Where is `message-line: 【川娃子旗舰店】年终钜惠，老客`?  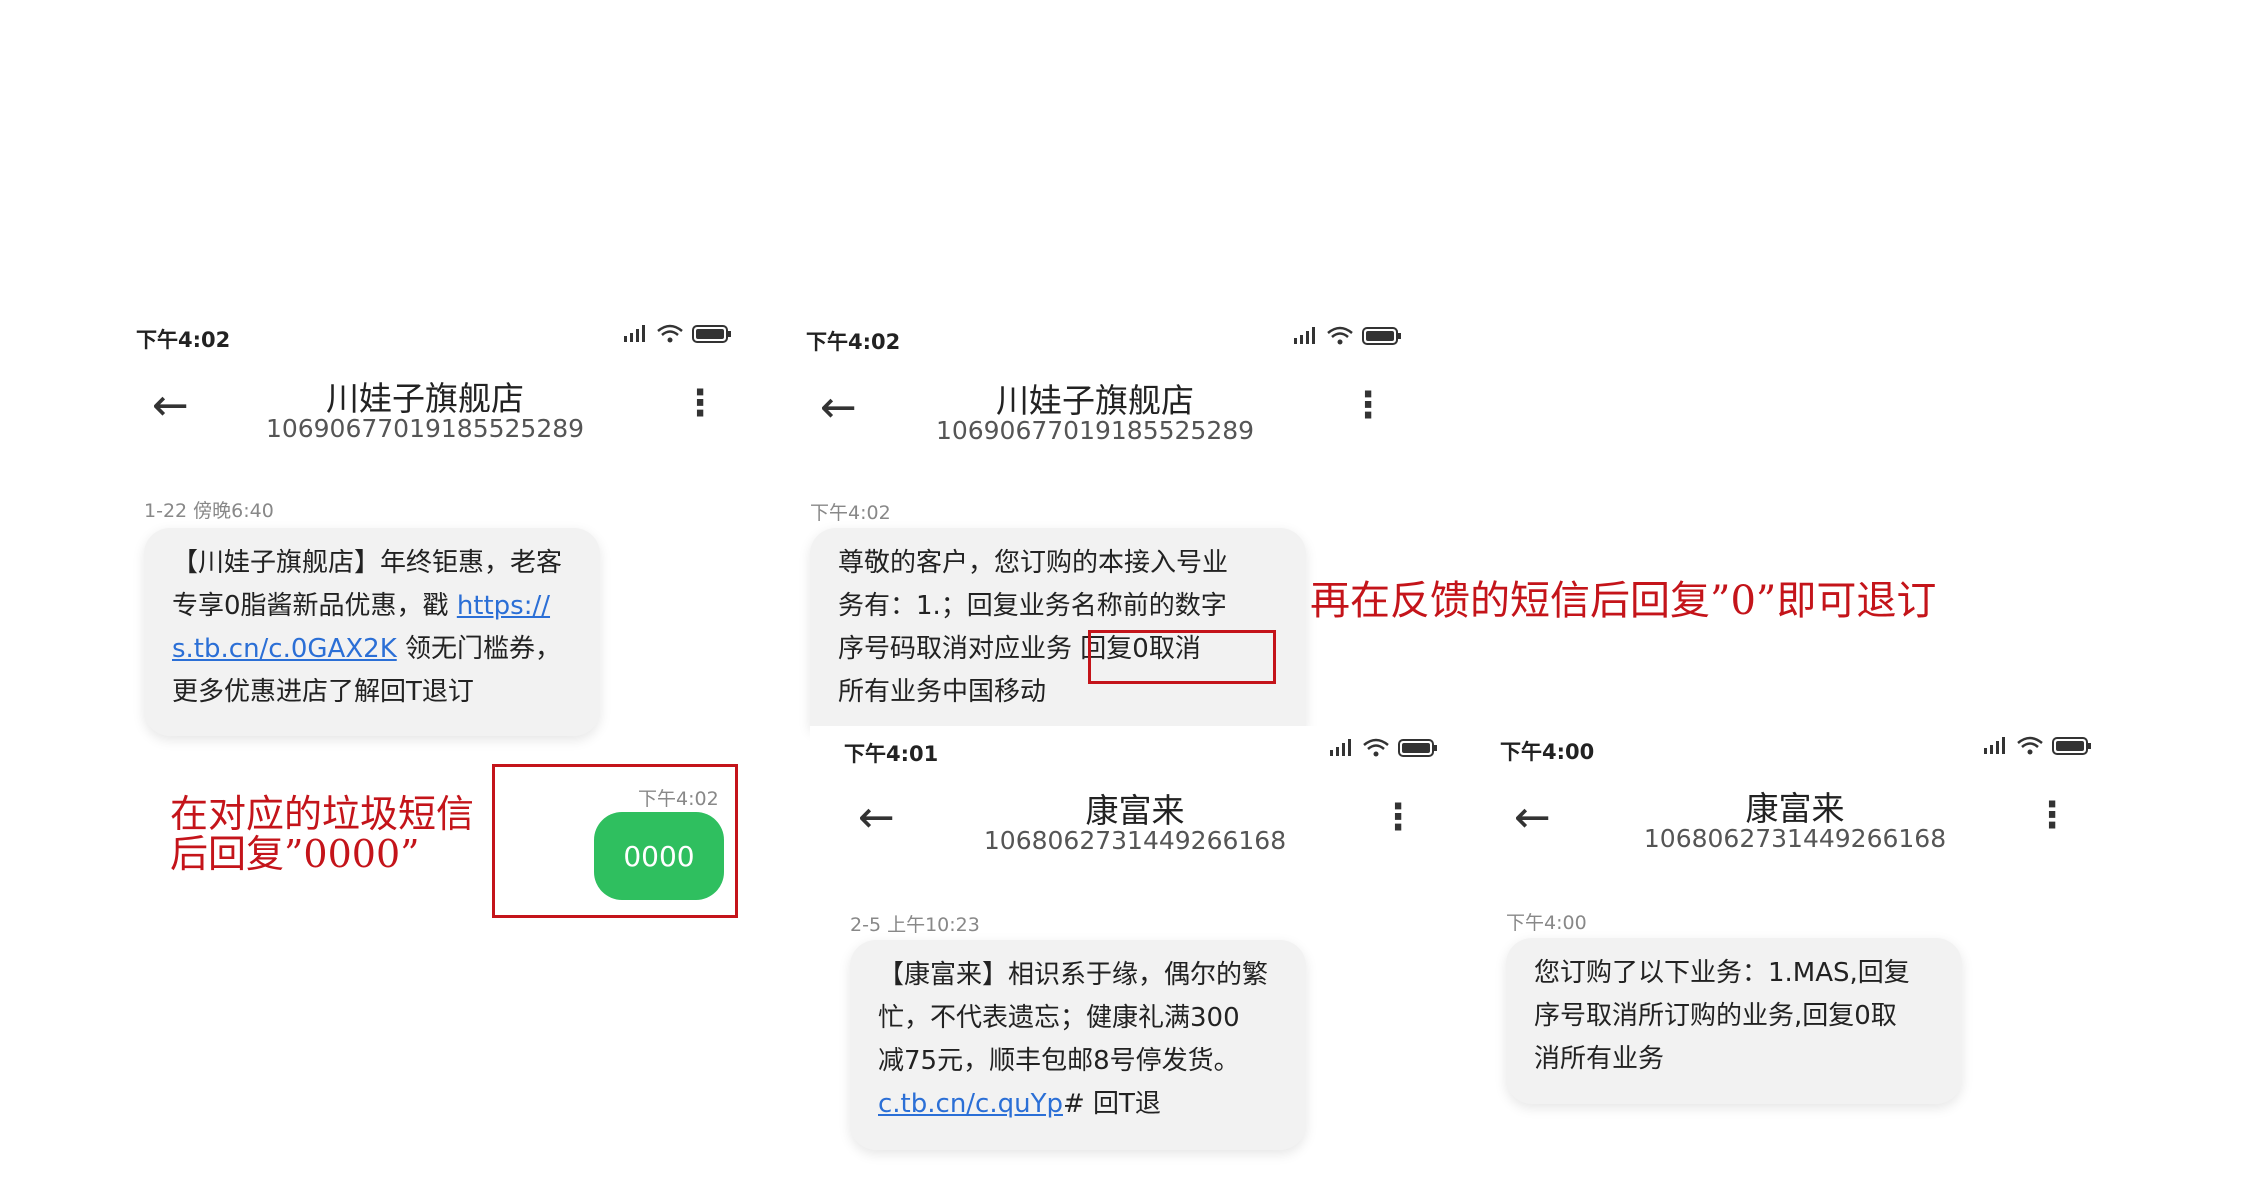
message-line: 【川娃子旗舰店】年终钜惠，老客 is located at coordinates (367, 563).